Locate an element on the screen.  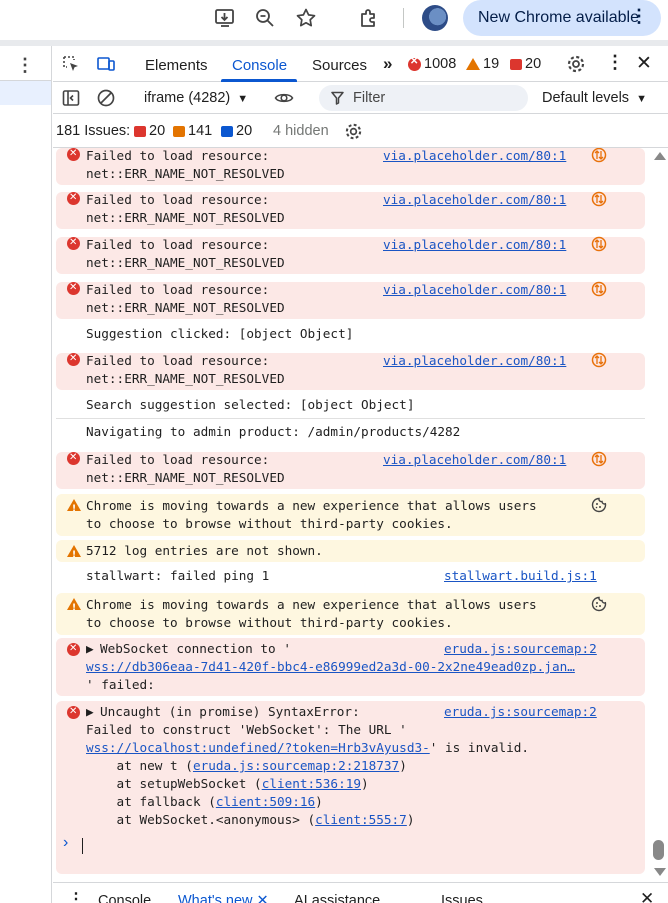
clear-console-icon is located at coordinates (106, 98).